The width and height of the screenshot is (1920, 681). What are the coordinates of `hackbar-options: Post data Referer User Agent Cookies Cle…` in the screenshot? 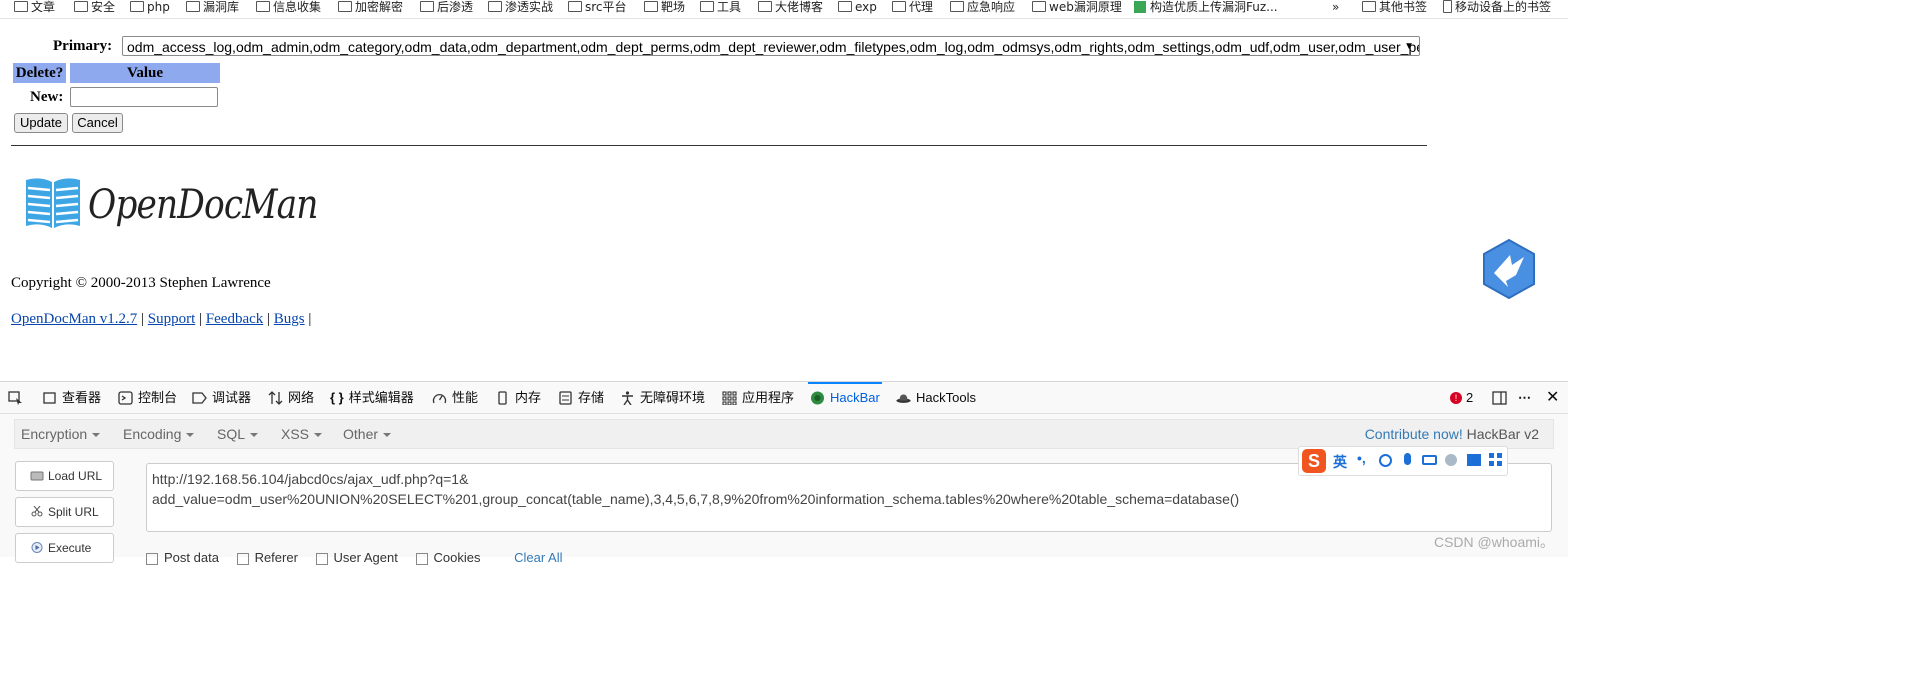 It's located at (354, 557).